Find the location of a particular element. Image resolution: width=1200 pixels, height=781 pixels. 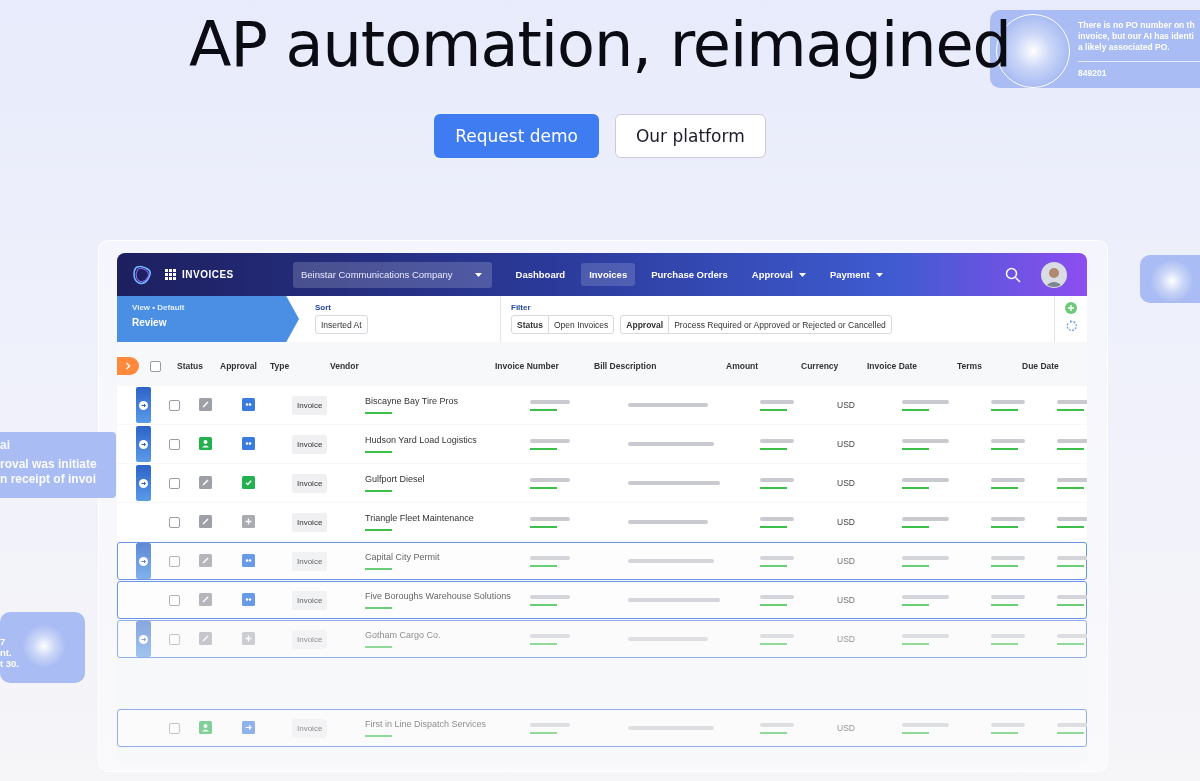

invoice-row: Invoice Biscayne Bay Tire Pros USD is located at coordinates (602, 405).